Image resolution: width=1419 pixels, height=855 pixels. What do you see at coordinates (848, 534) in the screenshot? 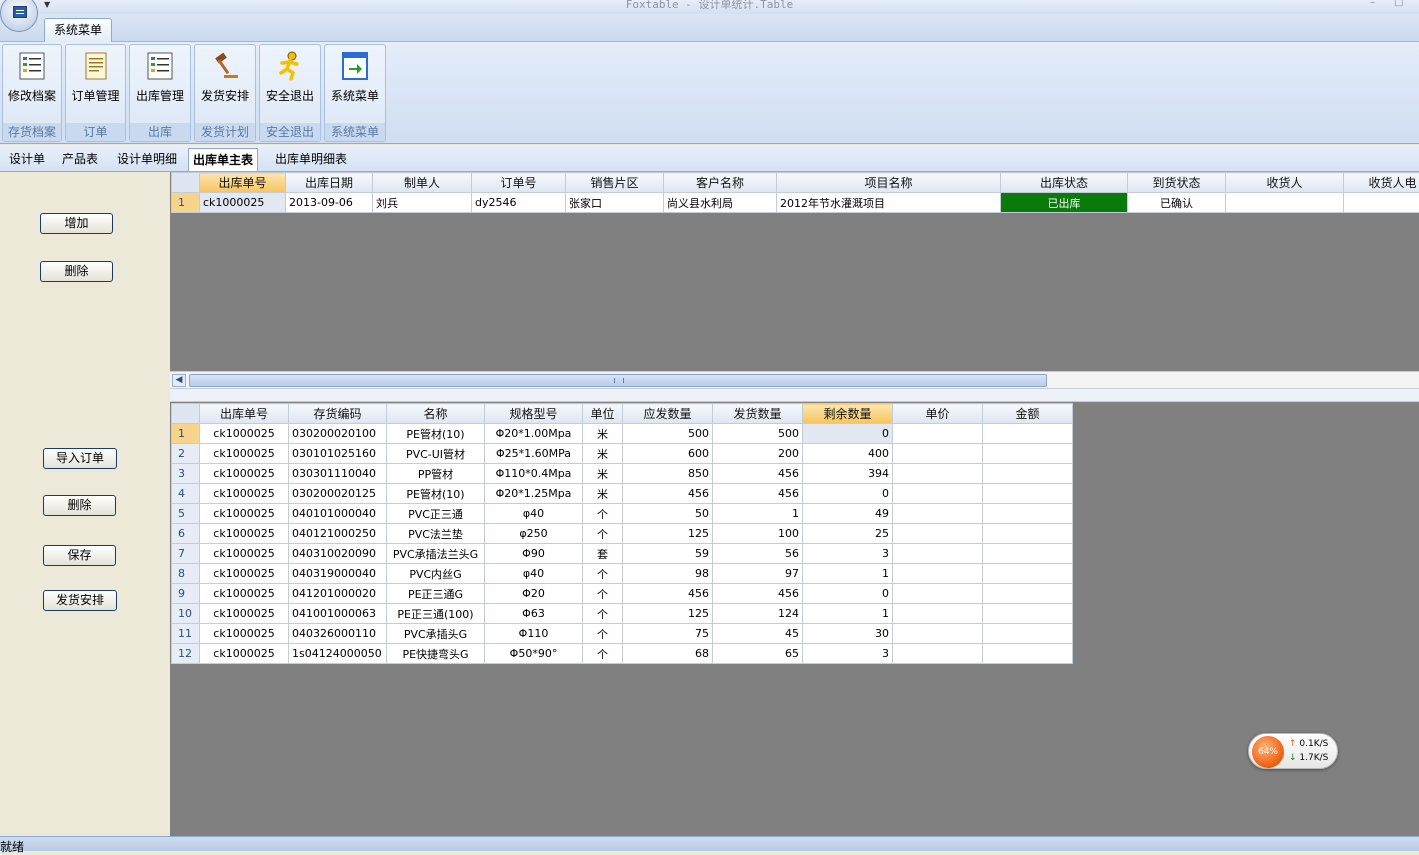
I see `table-cell: 25` at bounding box center [848, 534].